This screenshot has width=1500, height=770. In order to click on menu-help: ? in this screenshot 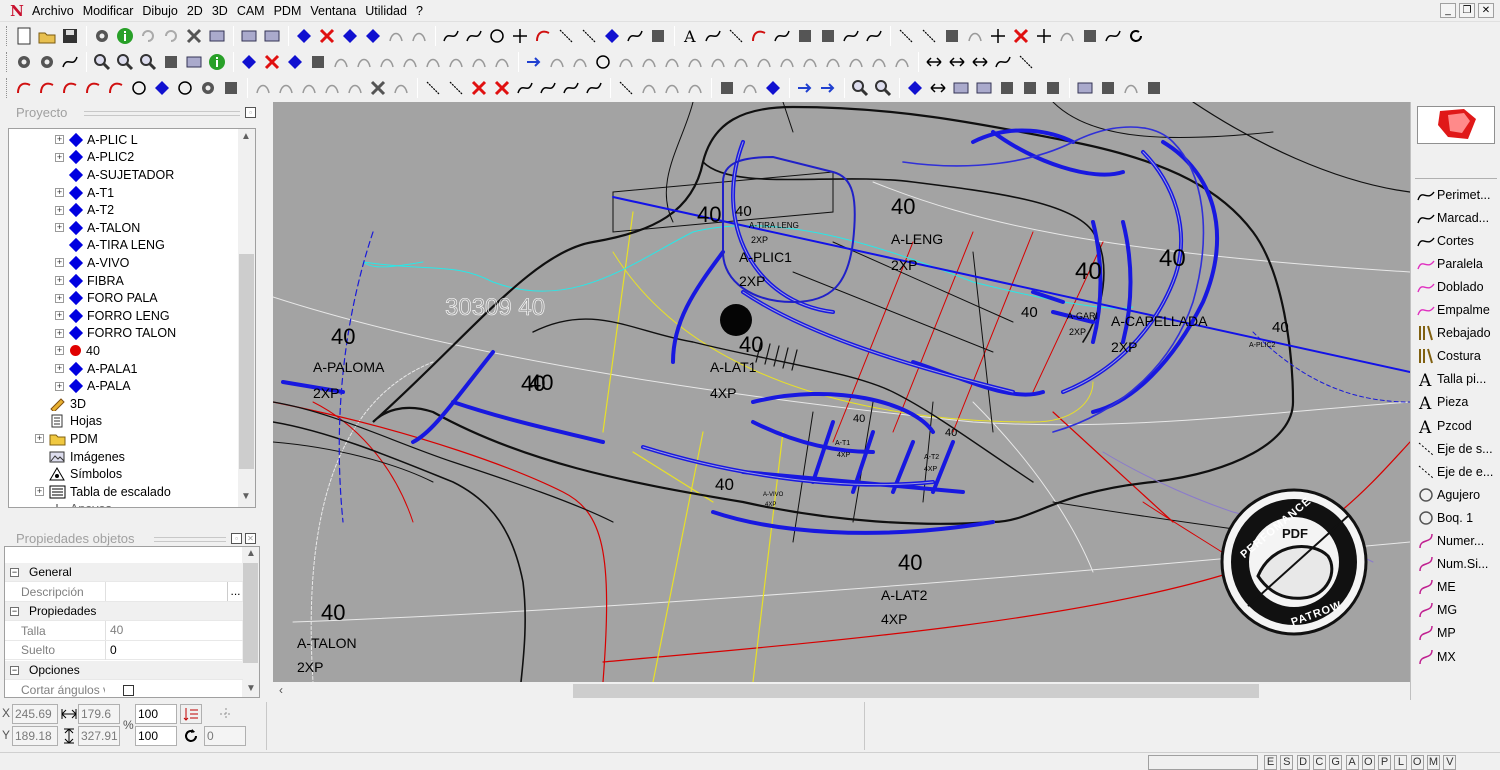, I will do `click(424, 11)`.